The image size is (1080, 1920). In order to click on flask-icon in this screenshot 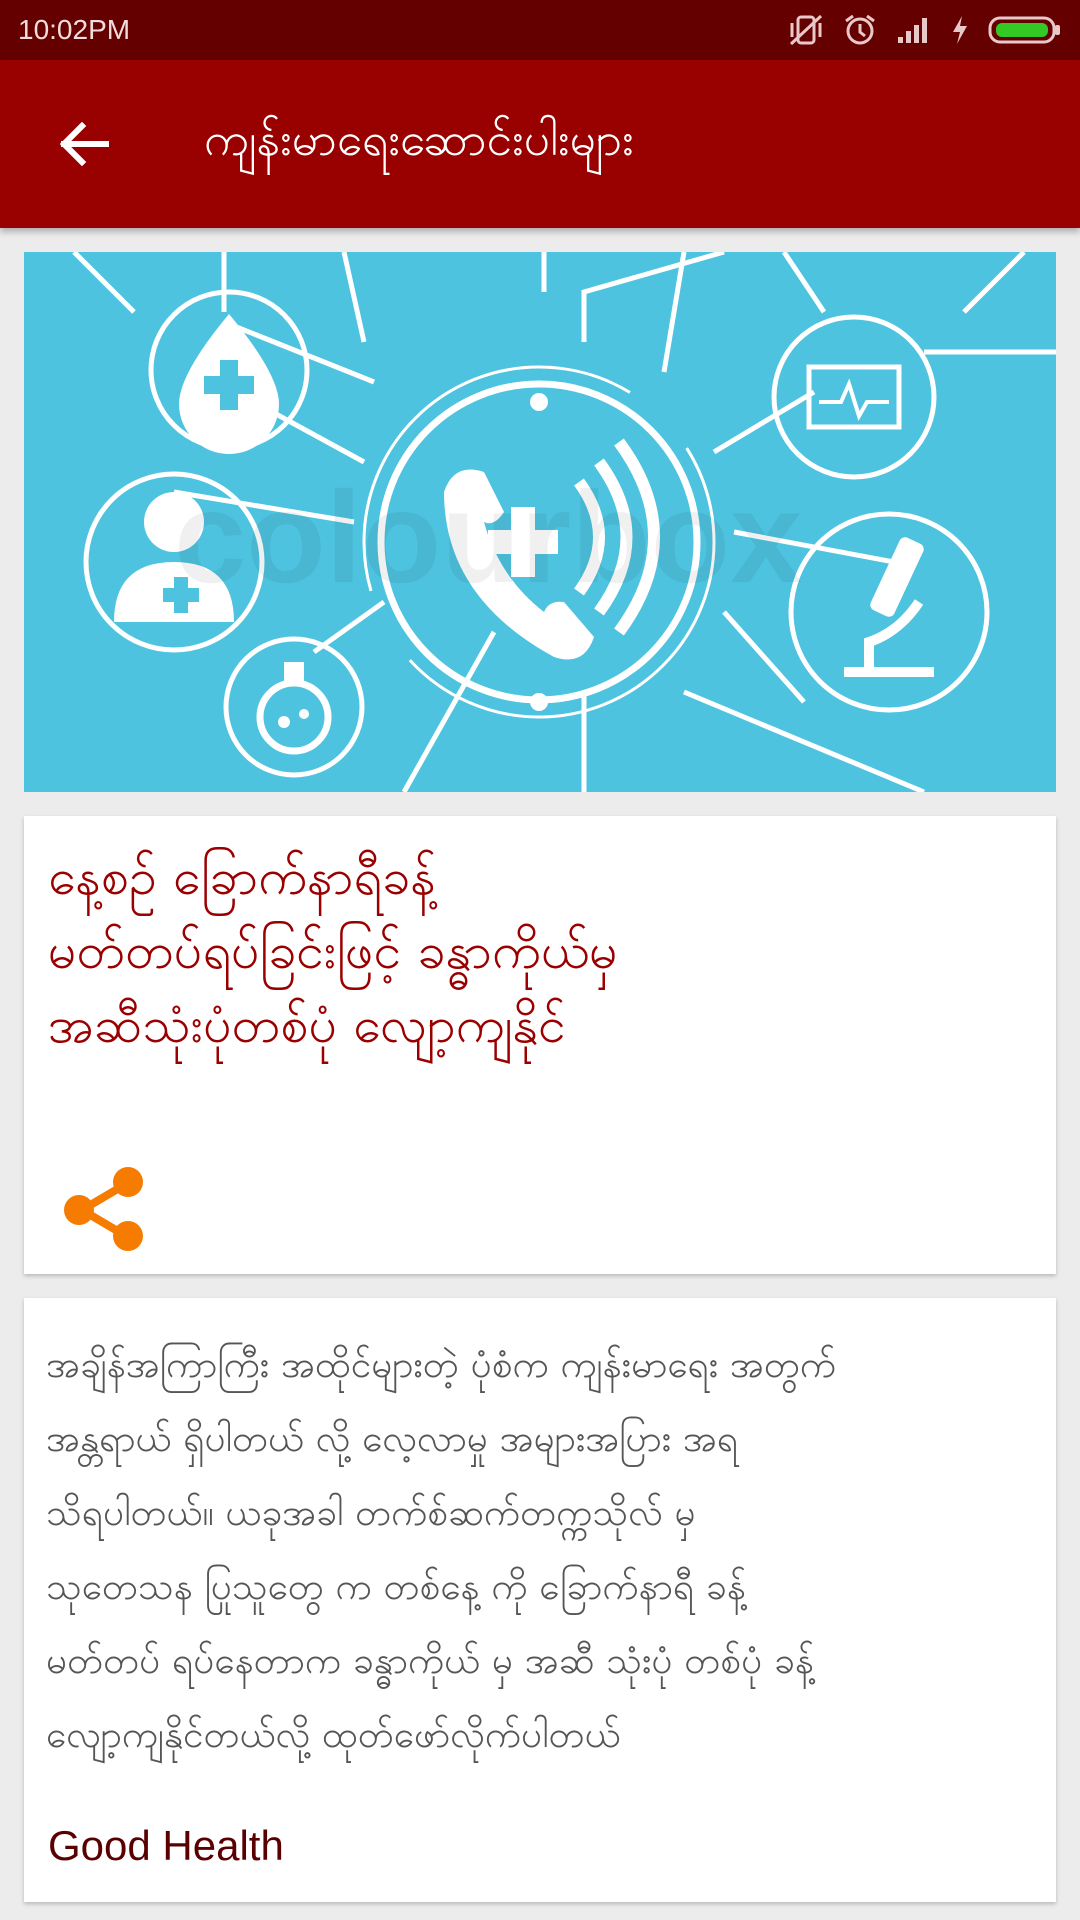, I will do `click(294, 707)`.